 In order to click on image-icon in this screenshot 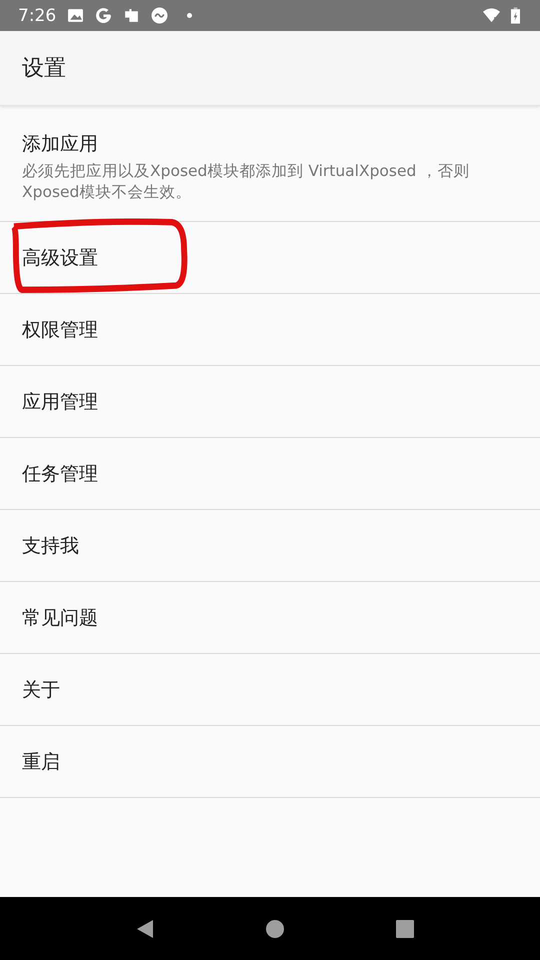, I will do `click(75, 15)`.